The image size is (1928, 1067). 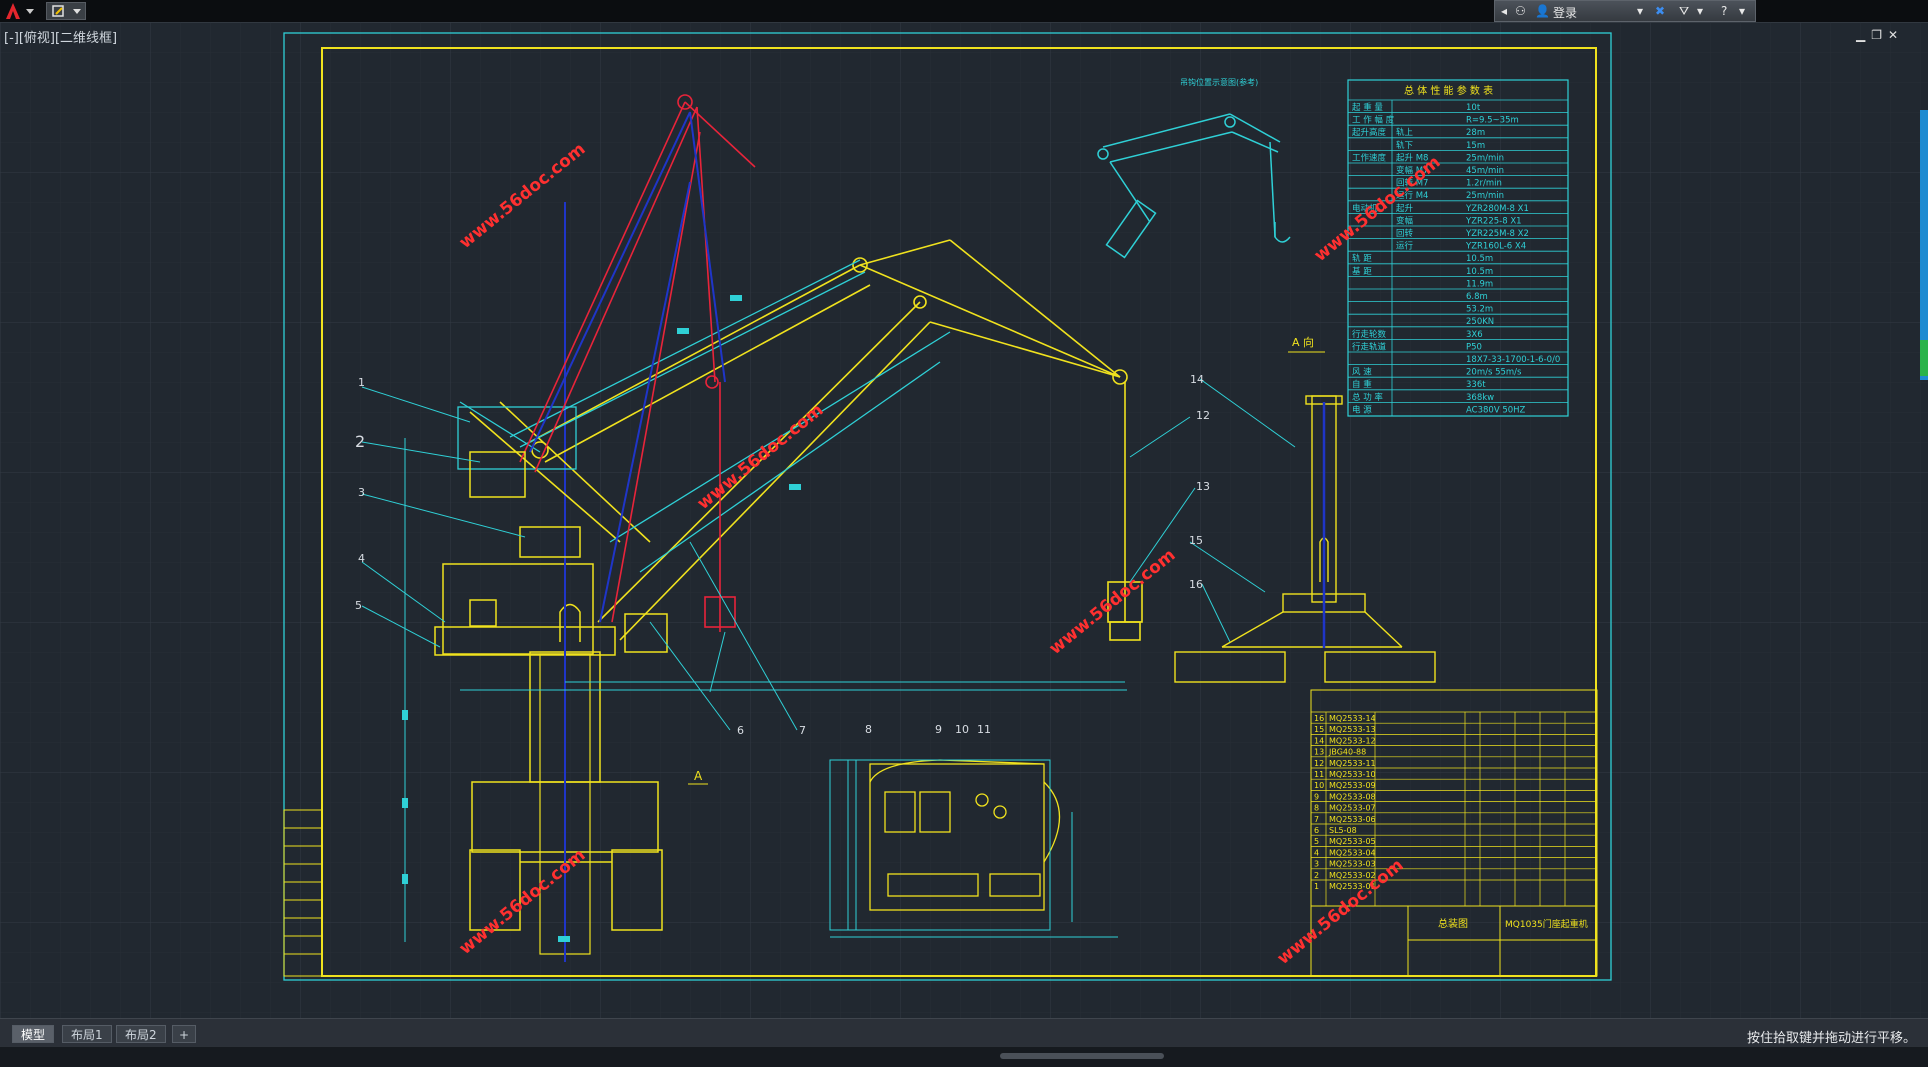 I want to click on parameters-cell: 10t, so click(x=1473, y=108).